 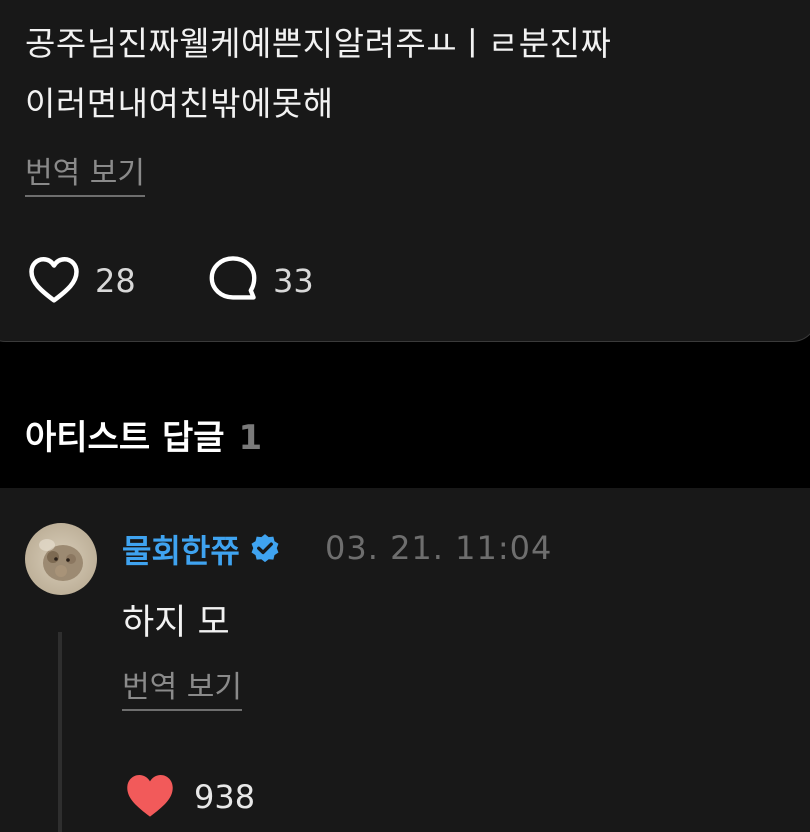 I want to click on reply-translate-link: 번역 보기, so click(x=182, y=690).